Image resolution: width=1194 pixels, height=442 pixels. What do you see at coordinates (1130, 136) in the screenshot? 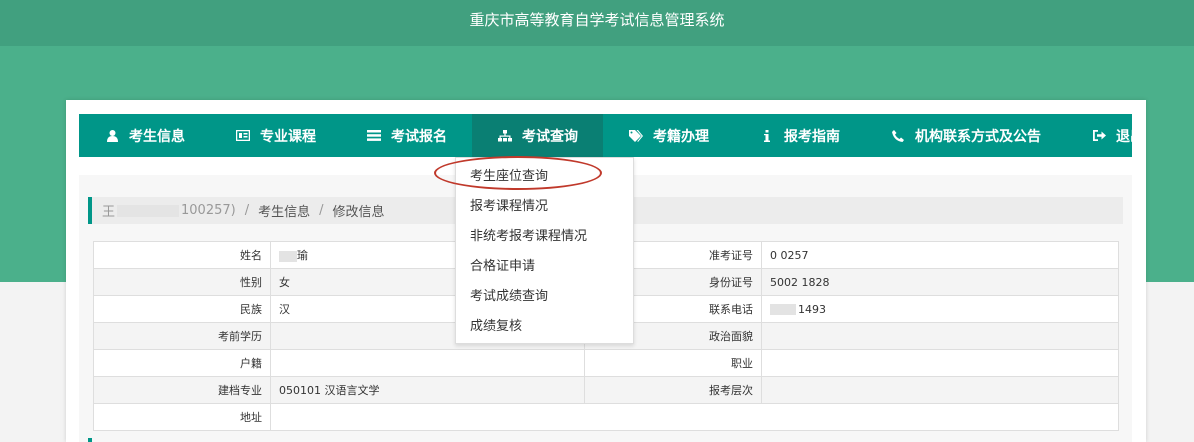
I see `nav-label: 退出` at bounding box center [1130, 136].